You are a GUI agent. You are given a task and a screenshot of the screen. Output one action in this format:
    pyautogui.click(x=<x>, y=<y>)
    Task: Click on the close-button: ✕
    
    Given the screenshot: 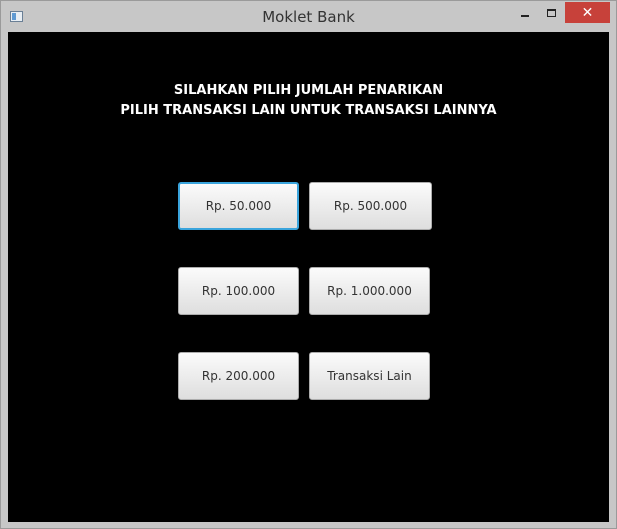 What is the action you would take?
    pyautogui.click(x=587, y=12)
    